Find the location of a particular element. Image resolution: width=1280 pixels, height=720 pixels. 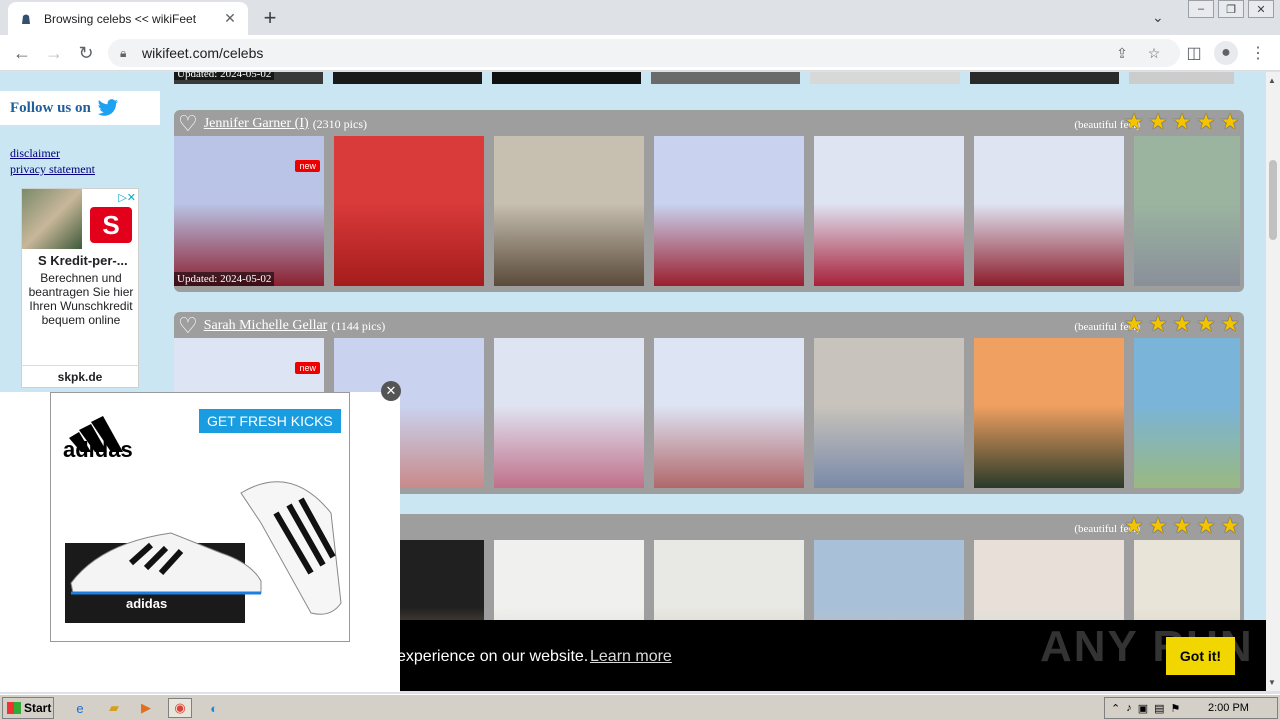

ad-close-icon: ✕ is located at coordinates (391, 391).